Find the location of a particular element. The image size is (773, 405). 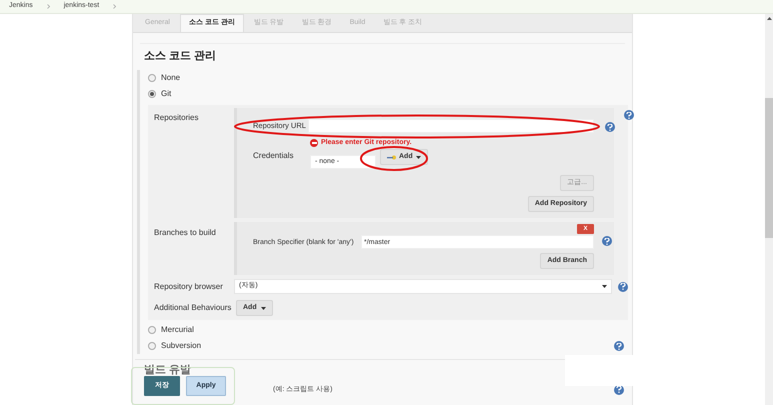

highlight-ellipse is located at coordinates (394, 158).